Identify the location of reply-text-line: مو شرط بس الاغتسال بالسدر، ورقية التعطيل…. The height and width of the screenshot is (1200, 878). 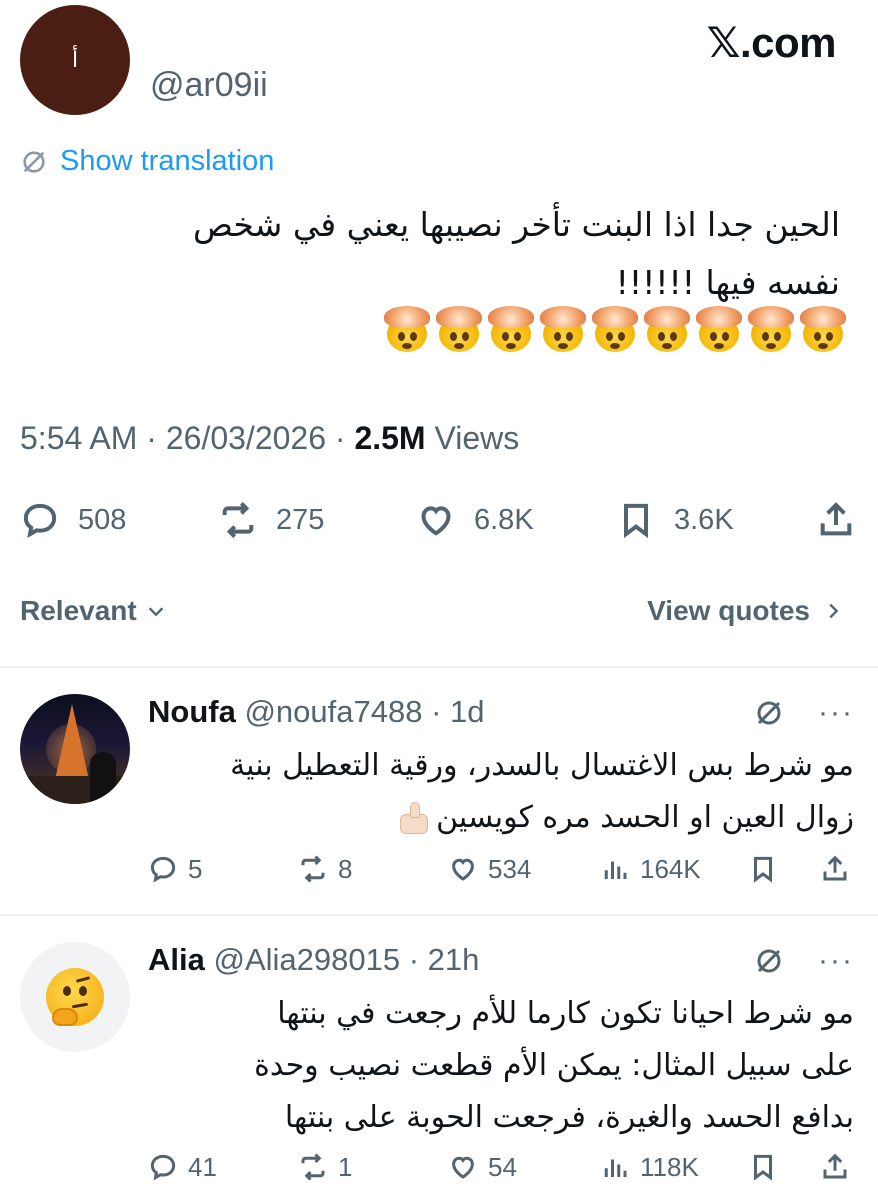
(542, 765).